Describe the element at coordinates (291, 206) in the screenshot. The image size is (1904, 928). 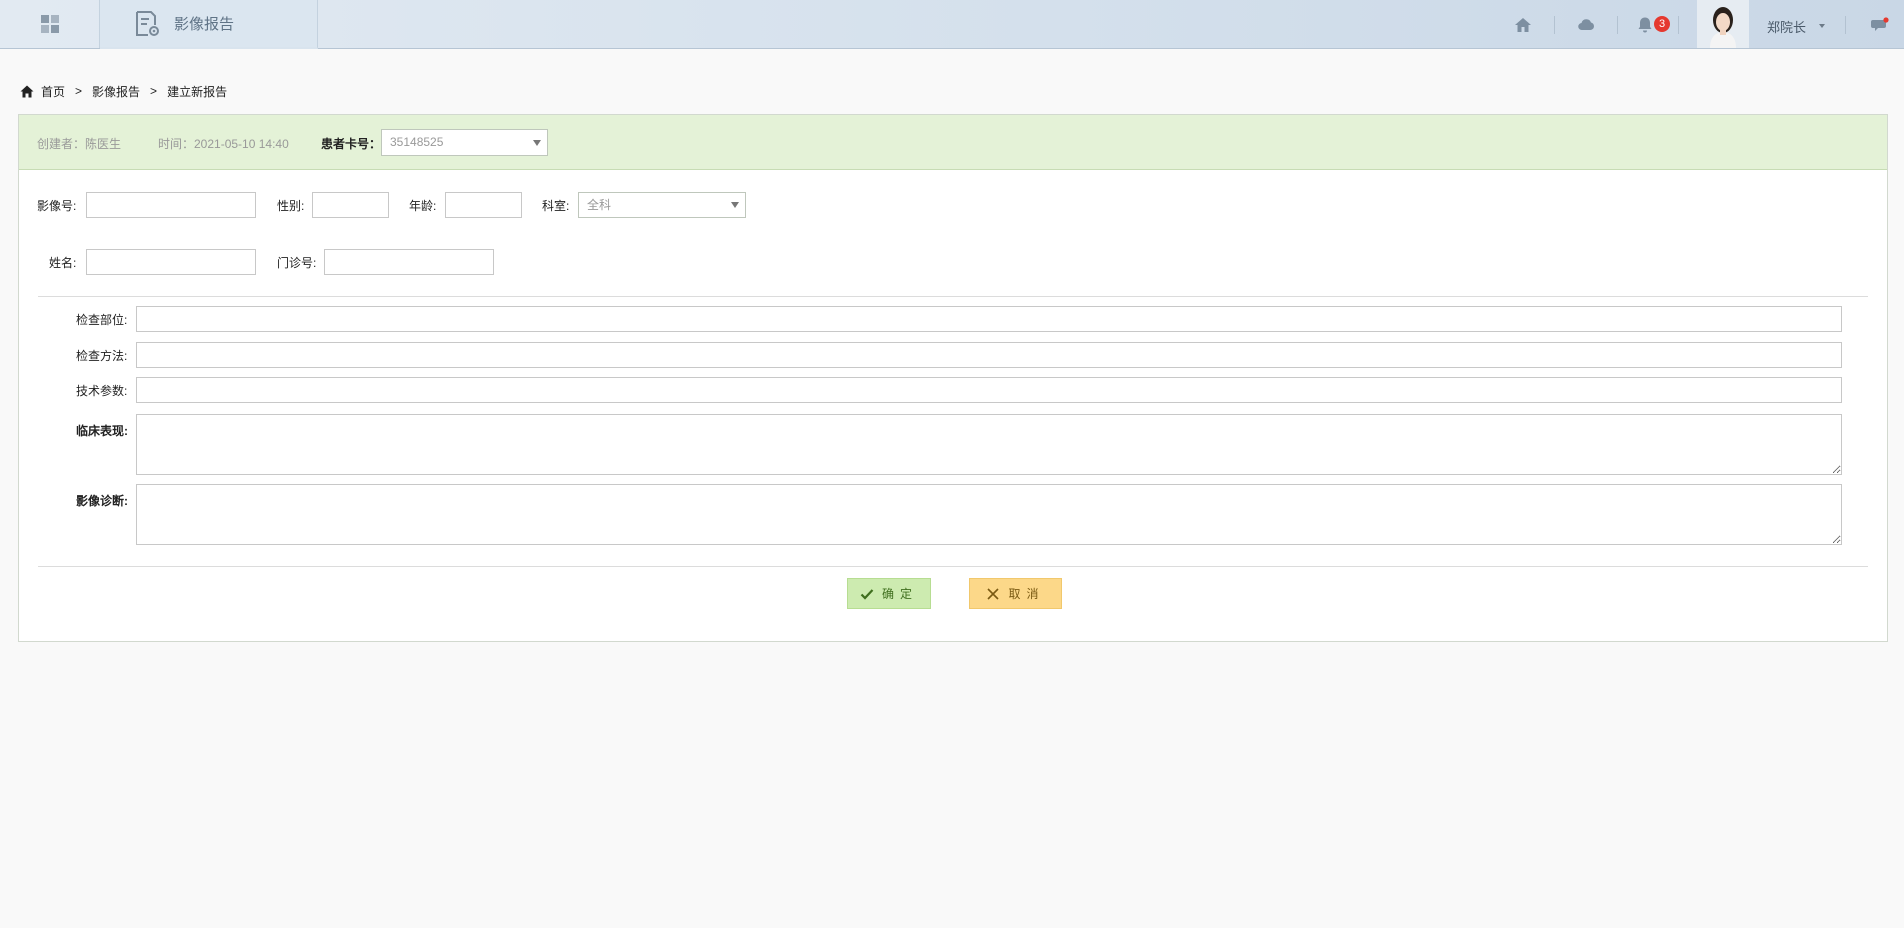
I see `gender-label: 性别:` at that location.